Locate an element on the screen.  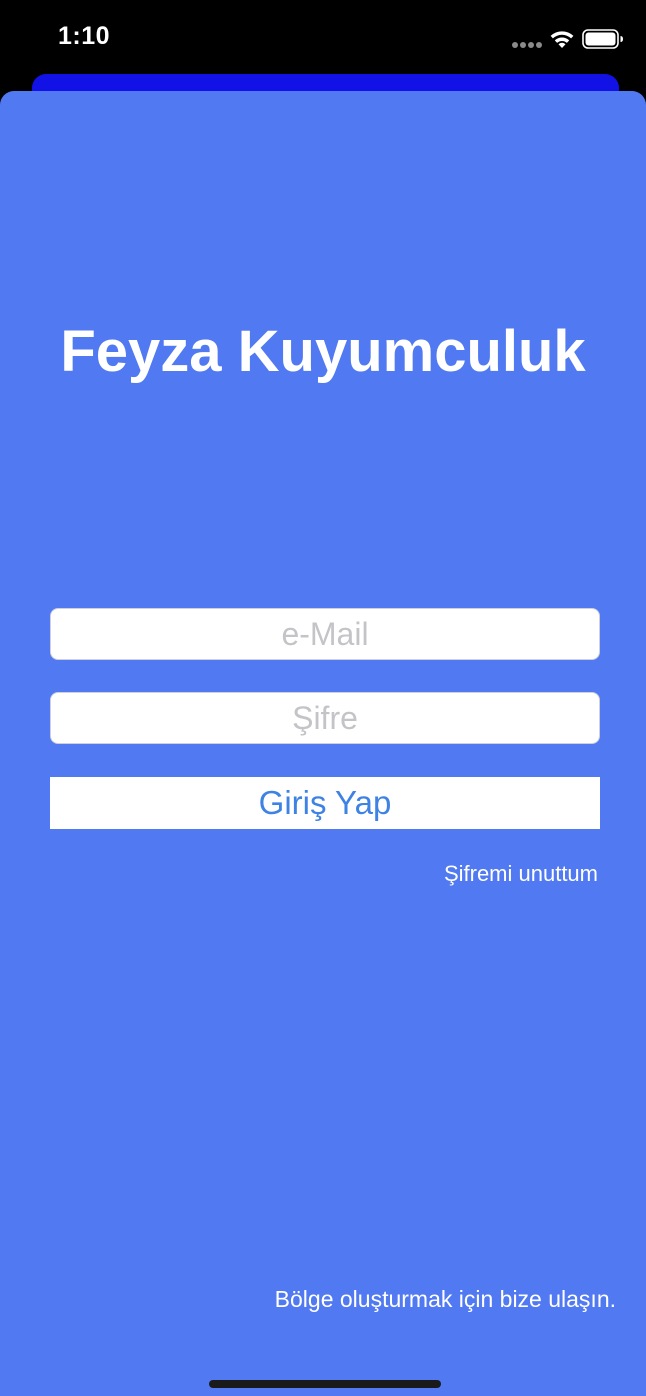
home-indicator is located at coordinates (325, 1384).